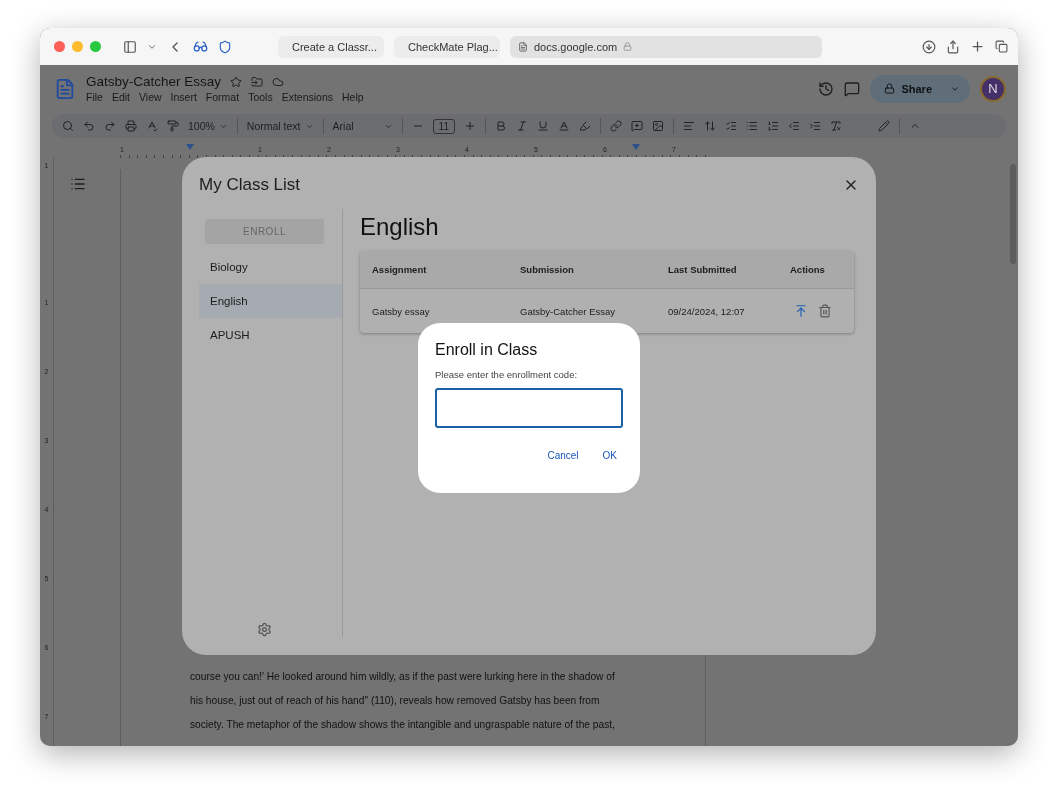  What do you see at coordinates (270, 335) in the screenshot?
I see `class-item: APUSH` at bounding box center [270, 335].